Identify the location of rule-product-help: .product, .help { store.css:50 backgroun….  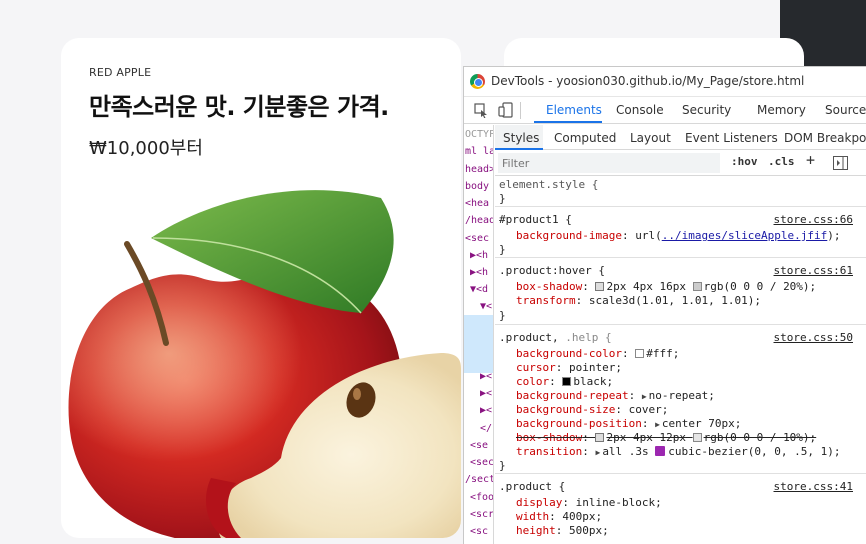
(680, 400).